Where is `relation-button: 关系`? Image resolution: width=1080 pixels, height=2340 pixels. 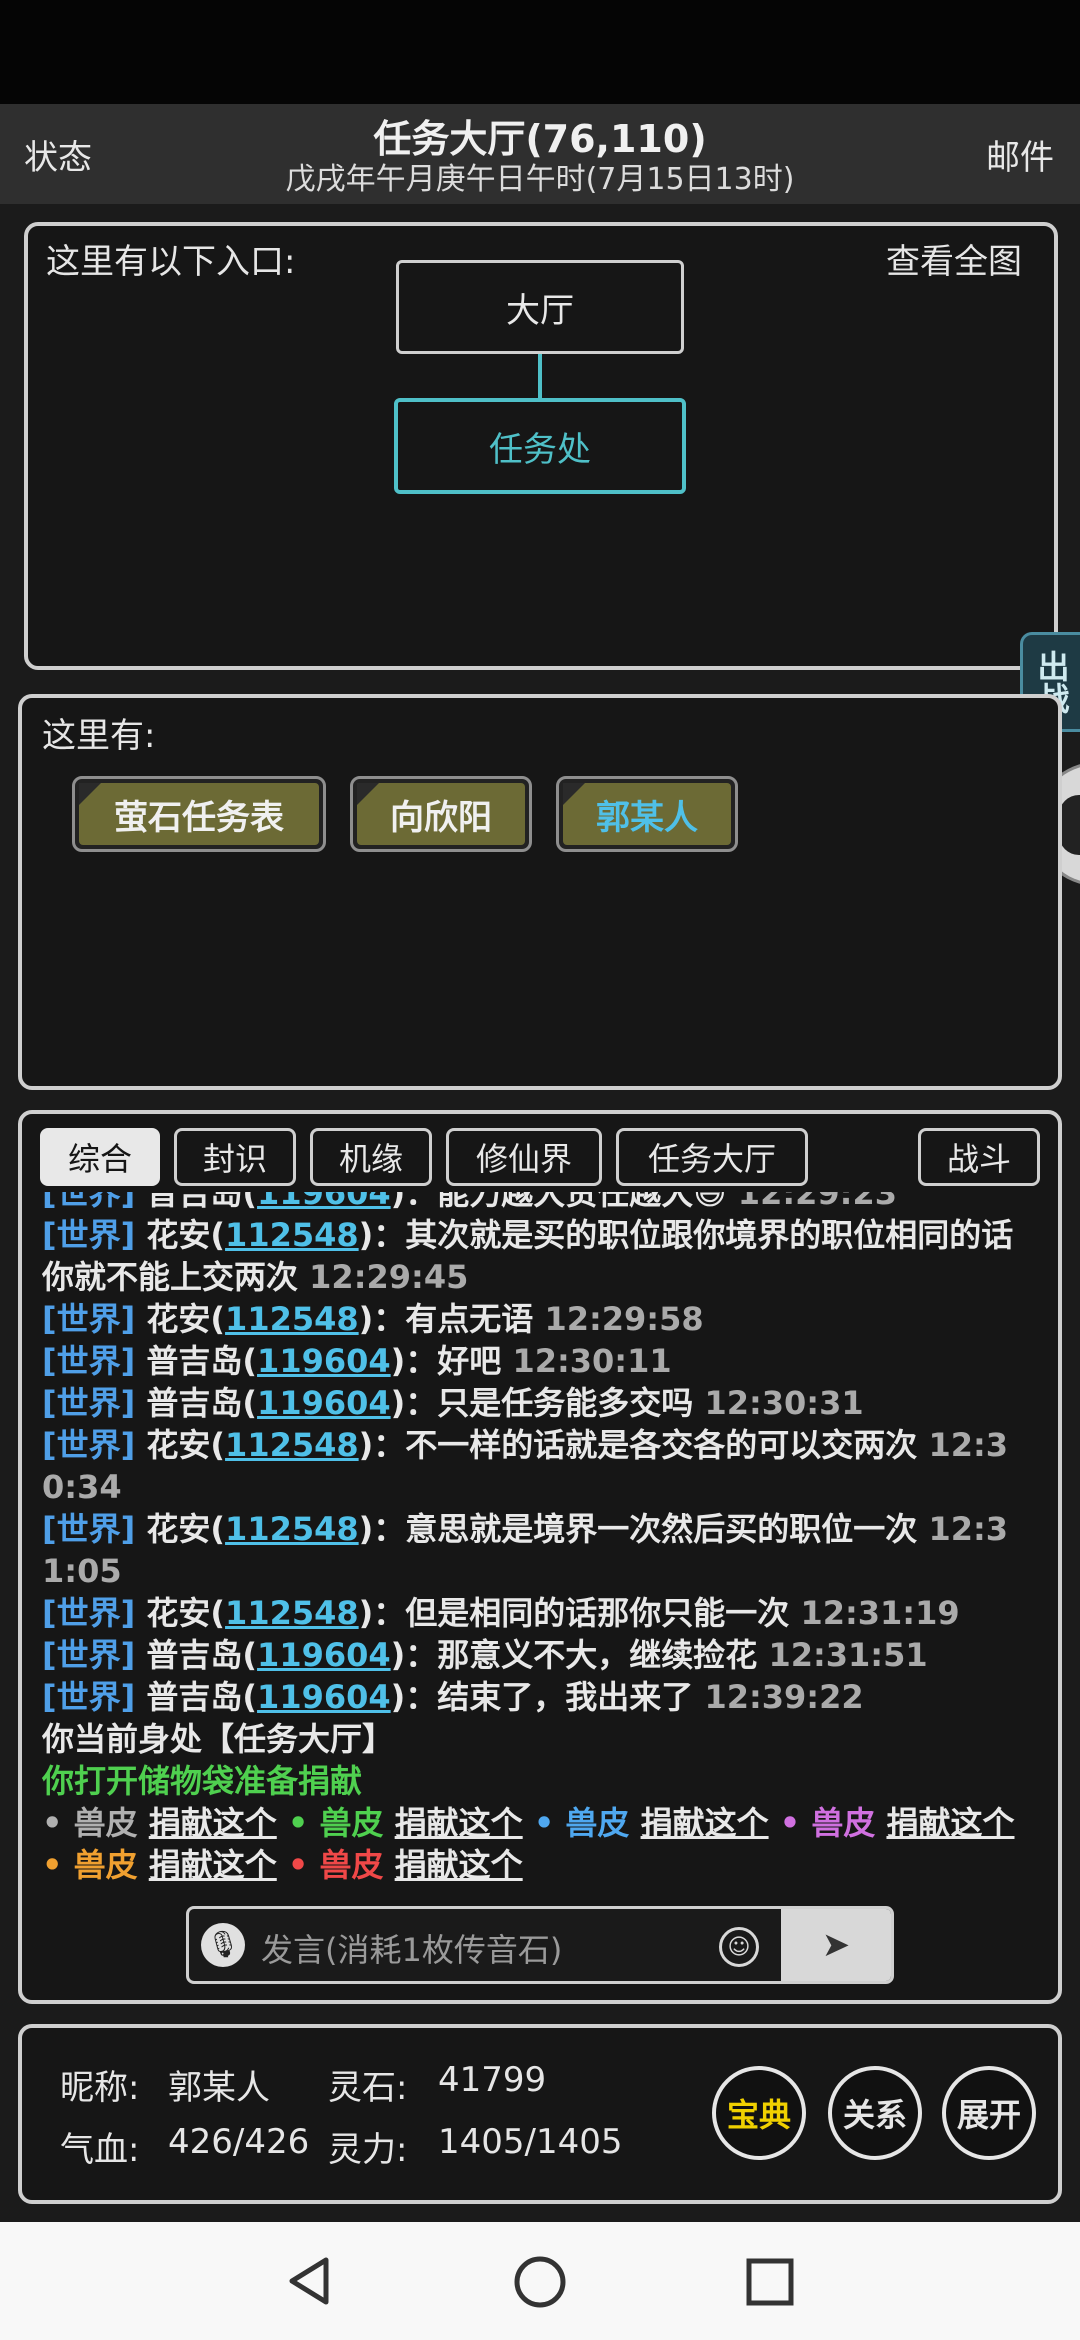
relation-button: 关系 is located at coordinates (875, 2113).